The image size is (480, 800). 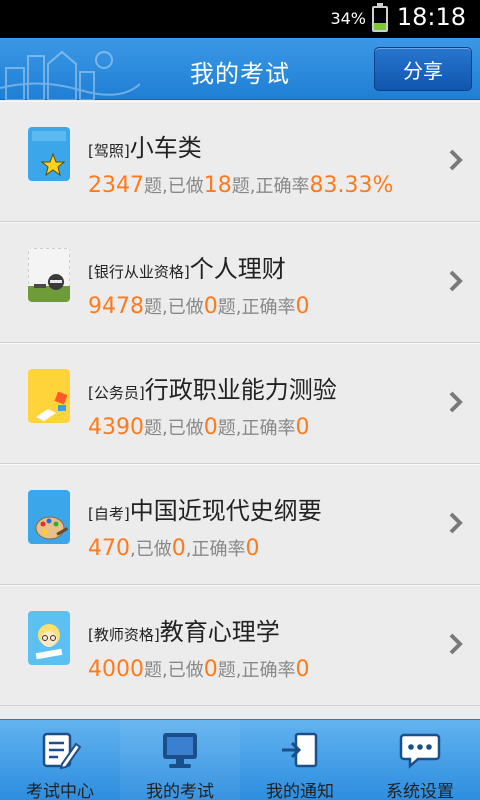 I want to click on palette-card-icon, so click(x=49, y=517).